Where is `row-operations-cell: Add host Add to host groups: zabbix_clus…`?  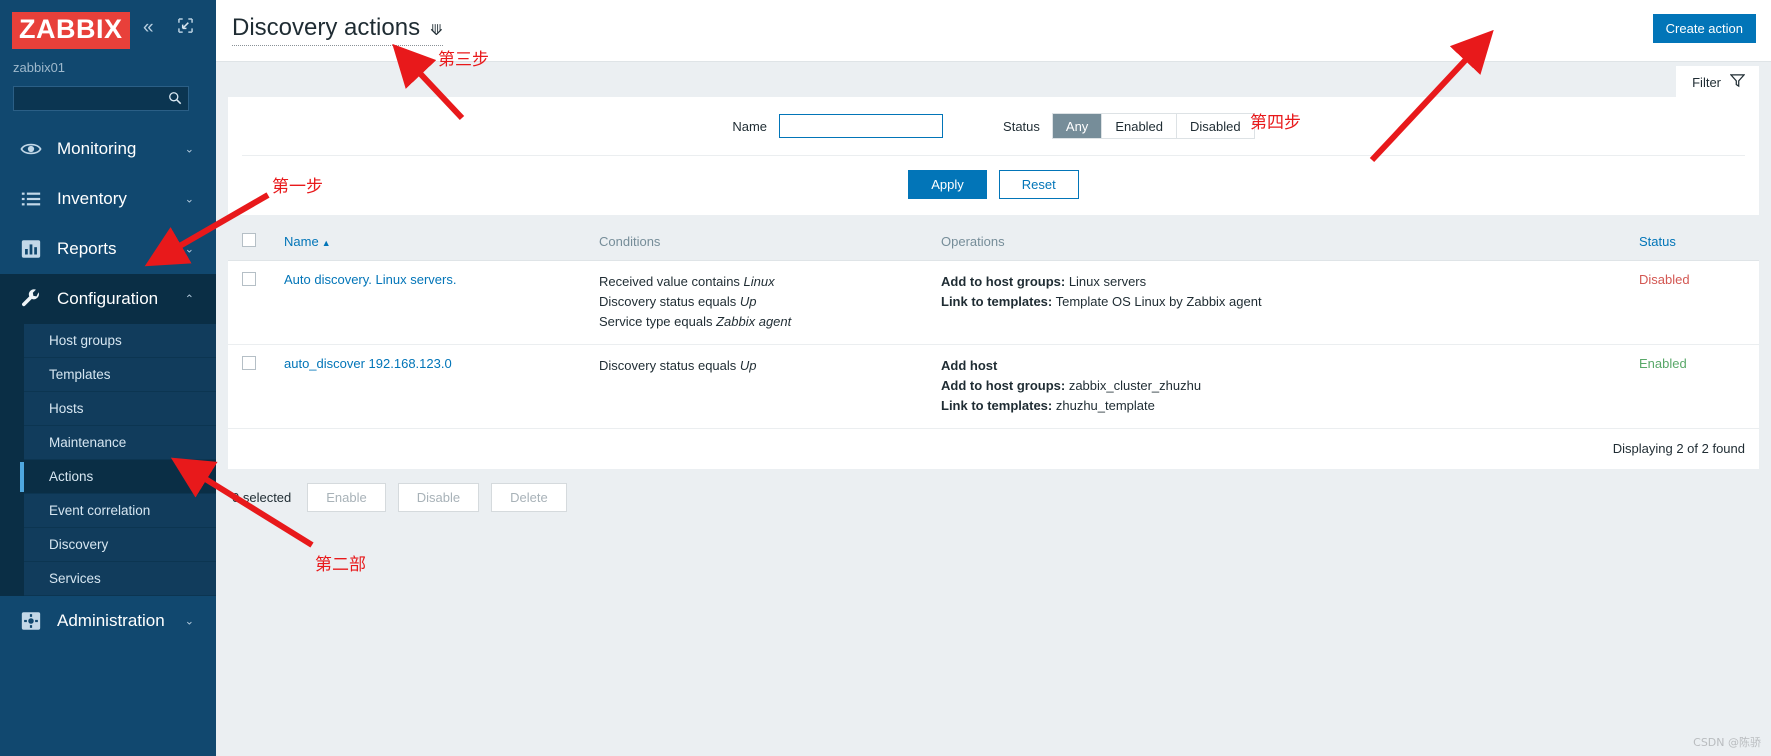
row-operations-cell: Add host Add to host groups: zabbix_clus… is located at coordinates (1290, 386).